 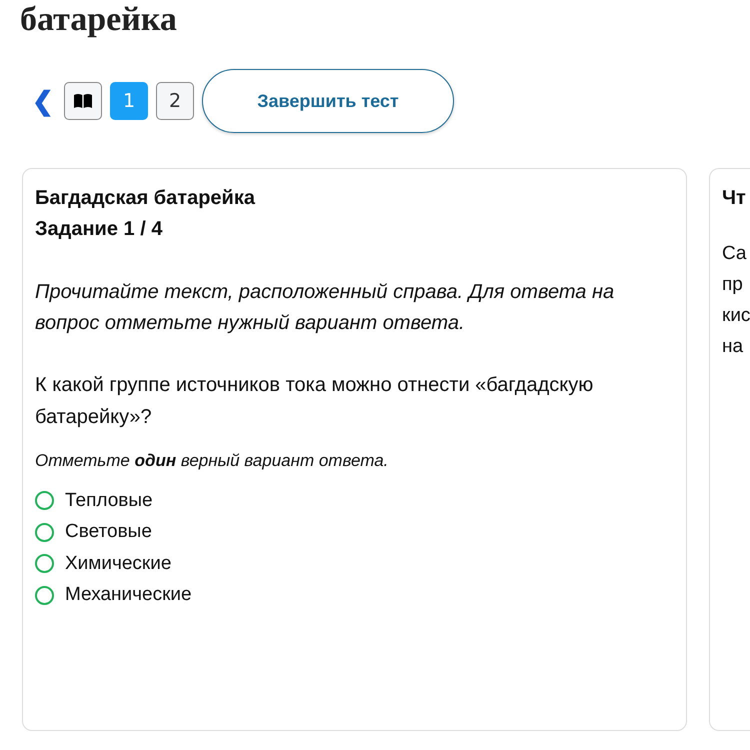 What do you see at coordinates (328, 101) in the screenshot?
I see `finish-test-button: Завершить тест` at bounding box center [328, 101].